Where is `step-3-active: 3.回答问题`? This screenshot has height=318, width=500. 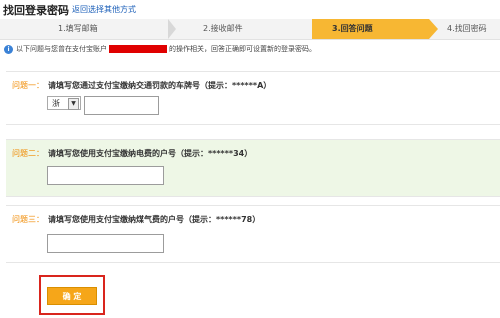
step-3-active: 3.回答问题 is located at coordinates (370, 29).